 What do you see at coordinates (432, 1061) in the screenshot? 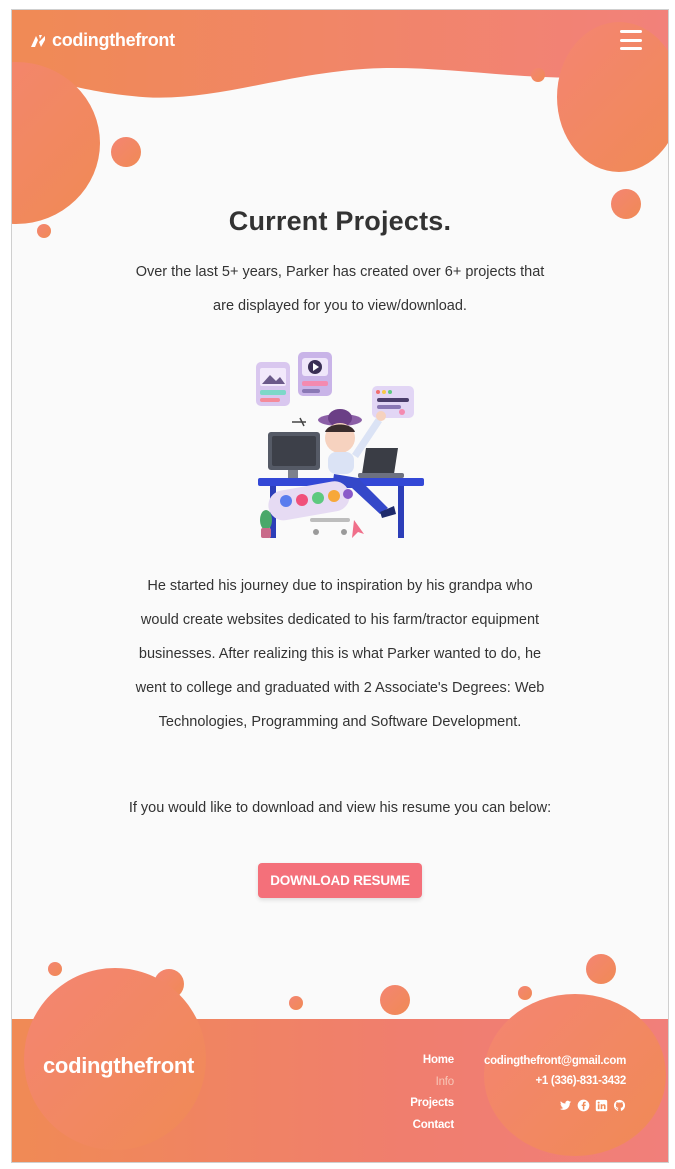
I see `footer-nav-home: Home` at bounding box center [432, 1061].